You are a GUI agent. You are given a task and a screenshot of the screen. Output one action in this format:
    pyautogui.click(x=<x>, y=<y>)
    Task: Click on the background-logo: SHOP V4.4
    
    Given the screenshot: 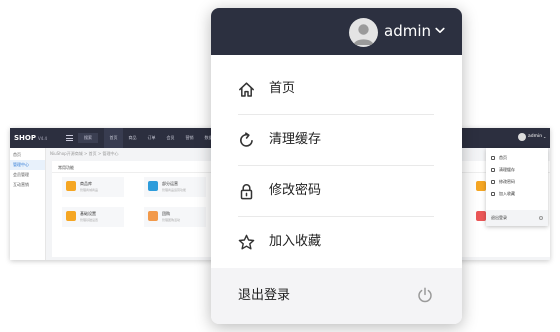 What is the action you would take?
    pyautogui.click(x=30, y=138)
    